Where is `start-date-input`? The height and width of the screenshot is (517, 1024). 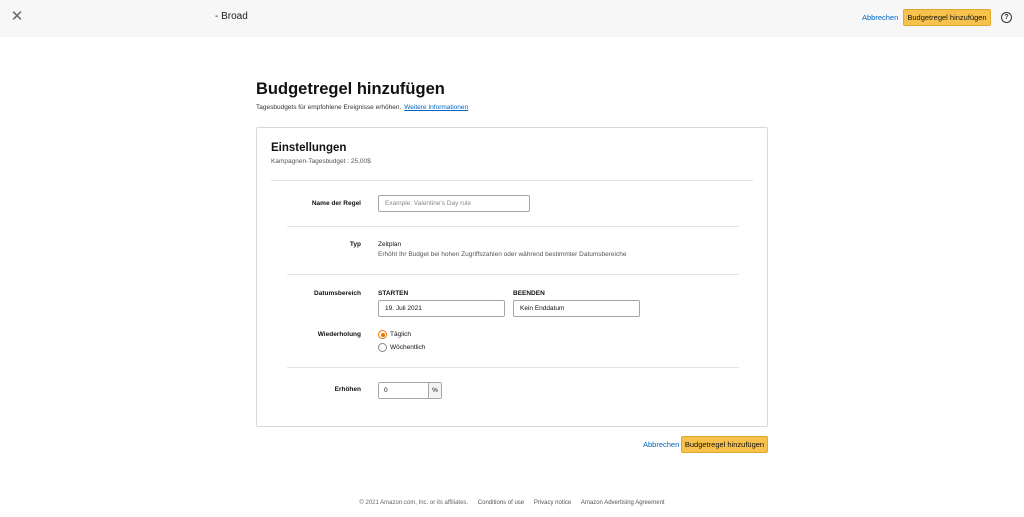
start-date-input is located at coordinates (441, 308).